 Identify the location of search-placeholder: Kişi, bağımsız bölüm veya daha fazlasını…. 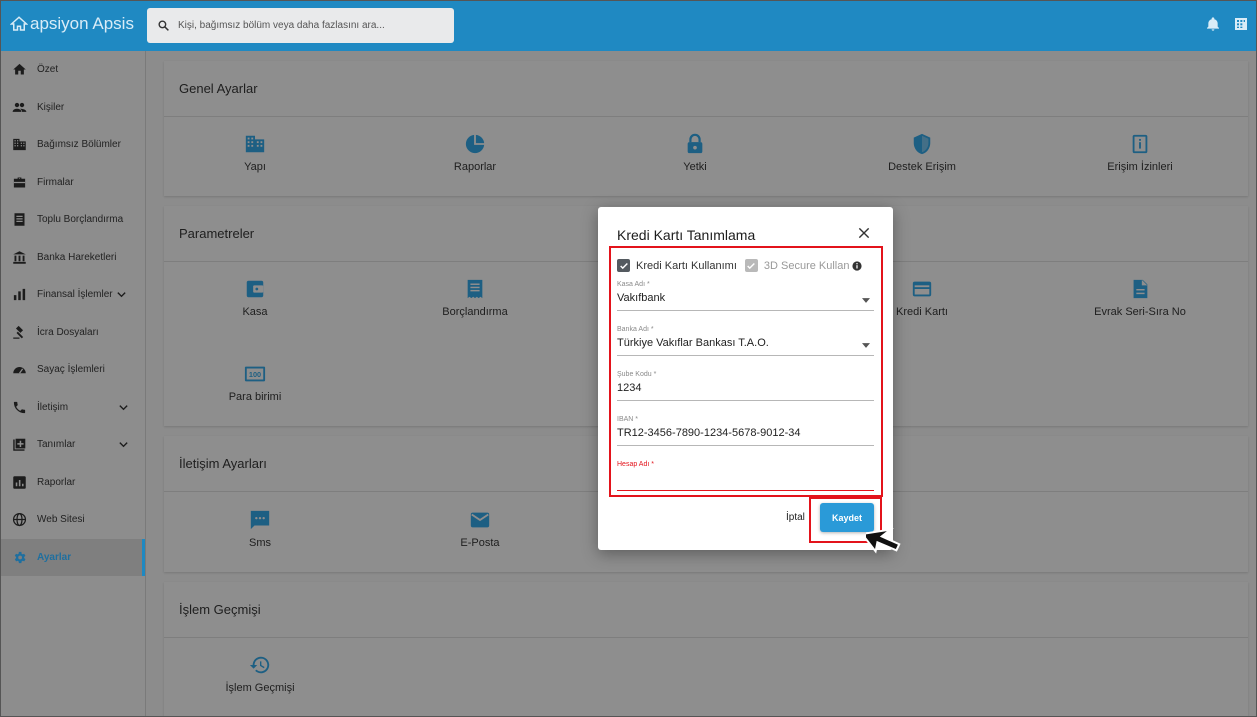
(281, 25).